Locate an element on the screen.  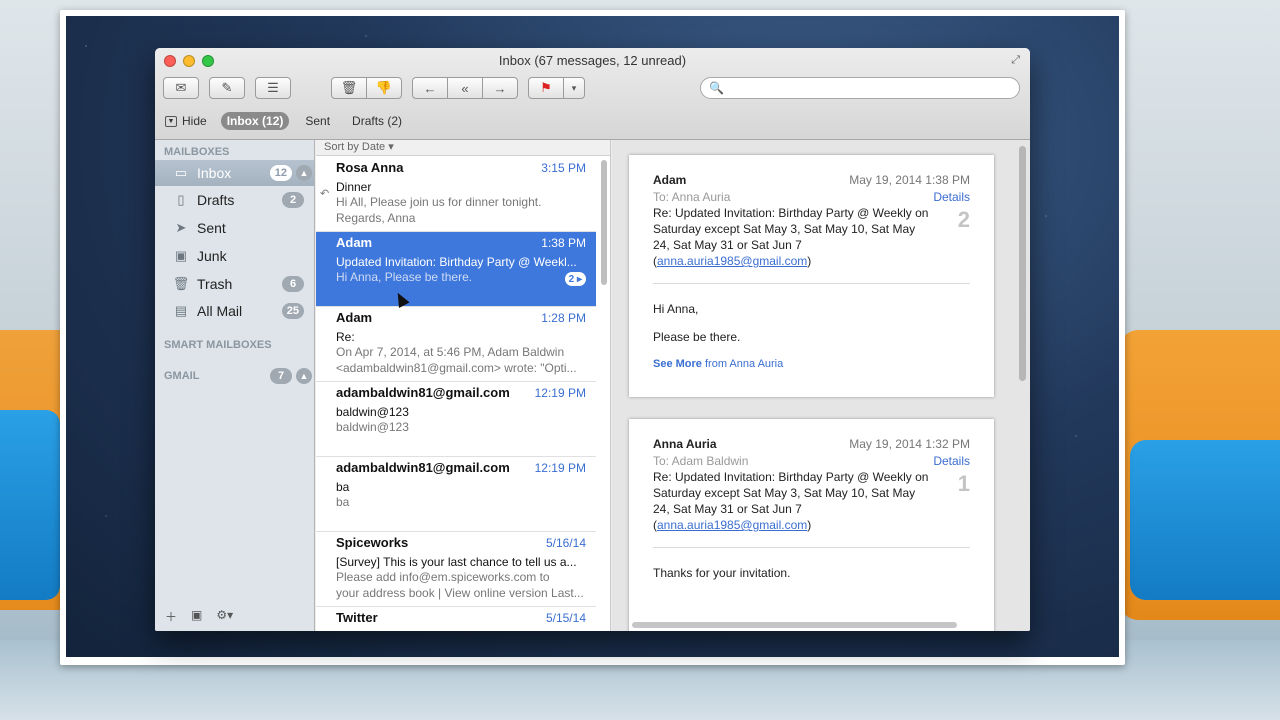
delete-button: 🗑 is located at coordinates (349, 88).